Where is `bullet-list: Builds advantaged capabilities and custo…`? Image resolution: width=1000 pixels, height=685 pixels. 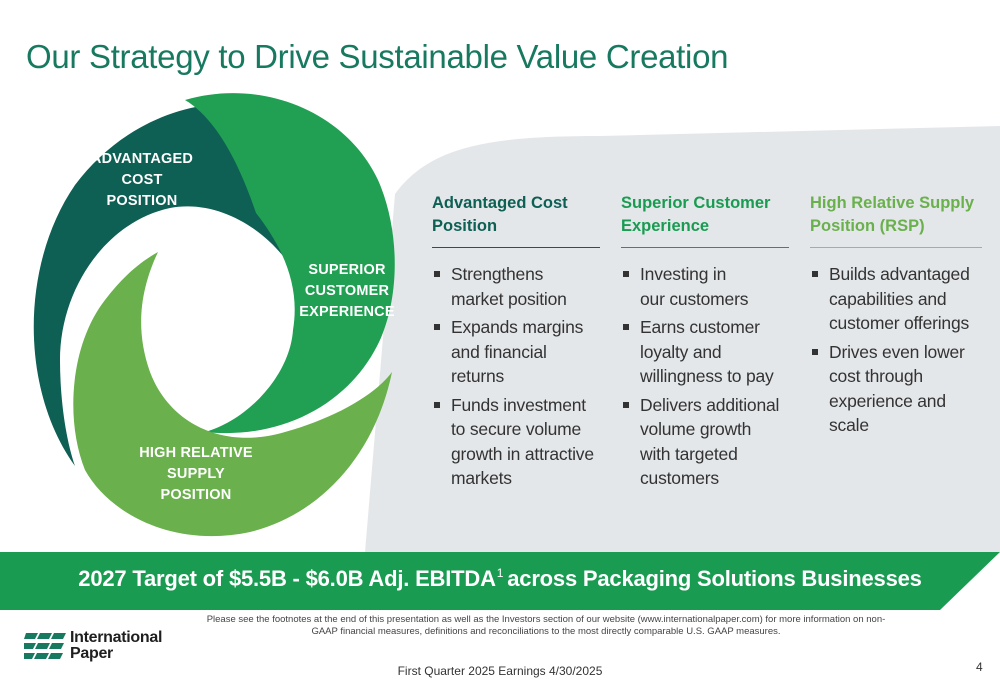 bullet-list: Builds advantaged capabilities and custo… is located at coordinates (896, 350).